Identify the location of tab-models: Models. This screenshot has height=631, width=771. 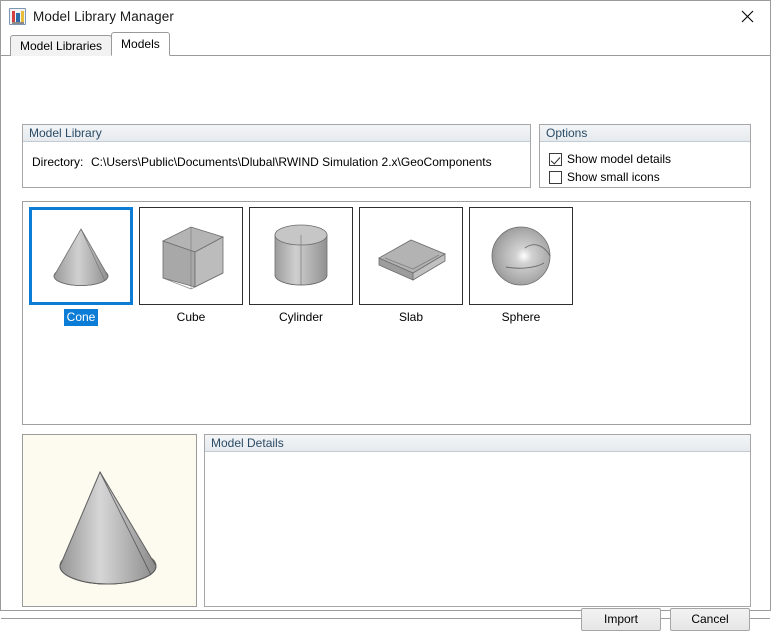
(140, 44).